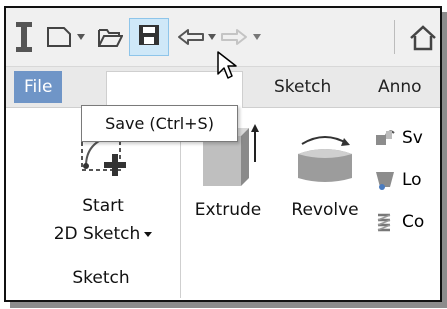  I want to click on tab-sketch: Sketch, so click(302, 87).